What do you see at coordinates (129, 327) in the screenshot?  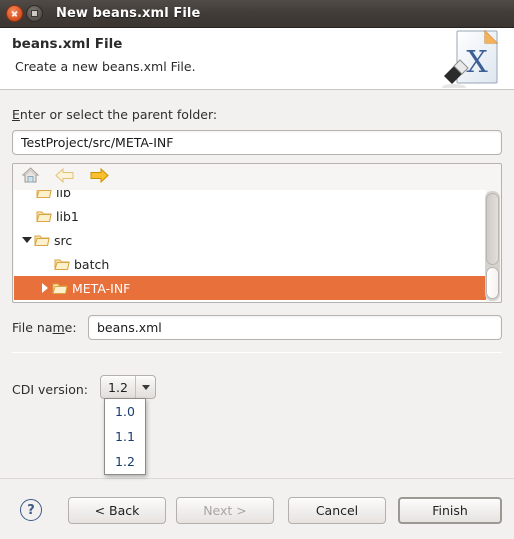 I see `file-name-value: beans.xml` at bounding box center [129, 327].